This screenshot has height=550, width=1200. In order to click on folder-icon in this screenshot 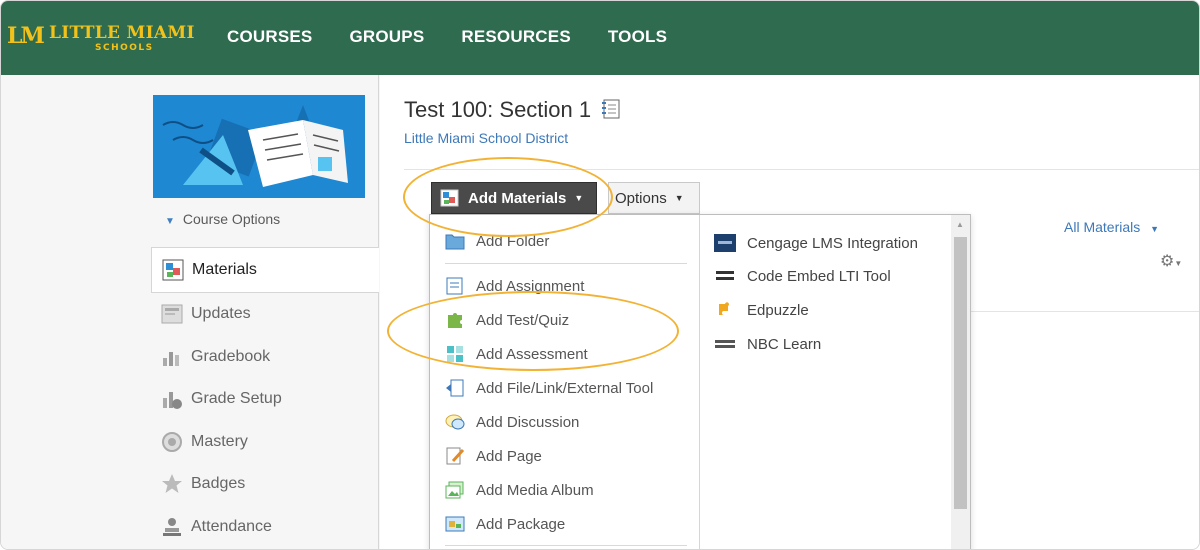, I will do `click(455, 242)`.